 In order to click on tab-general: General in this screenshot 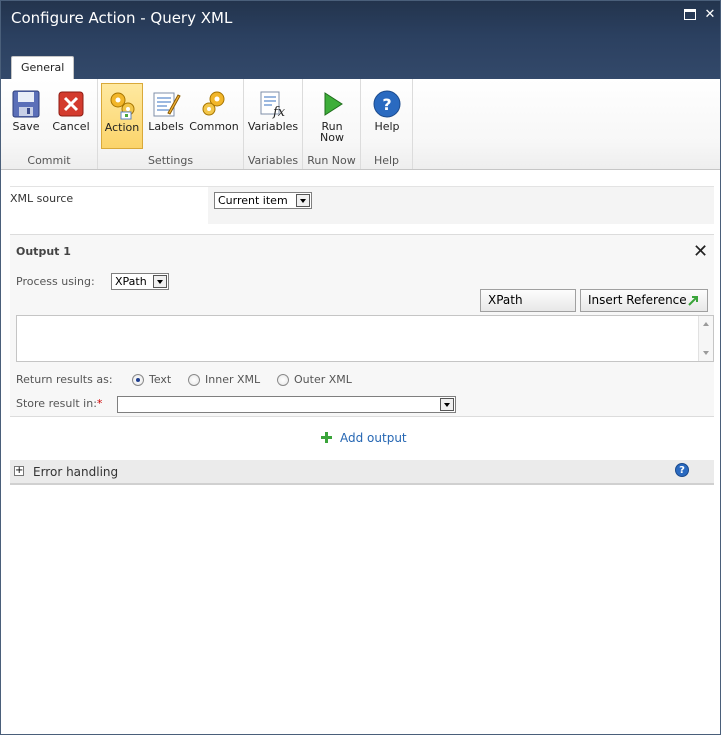, I will do `click(43, 67)`.